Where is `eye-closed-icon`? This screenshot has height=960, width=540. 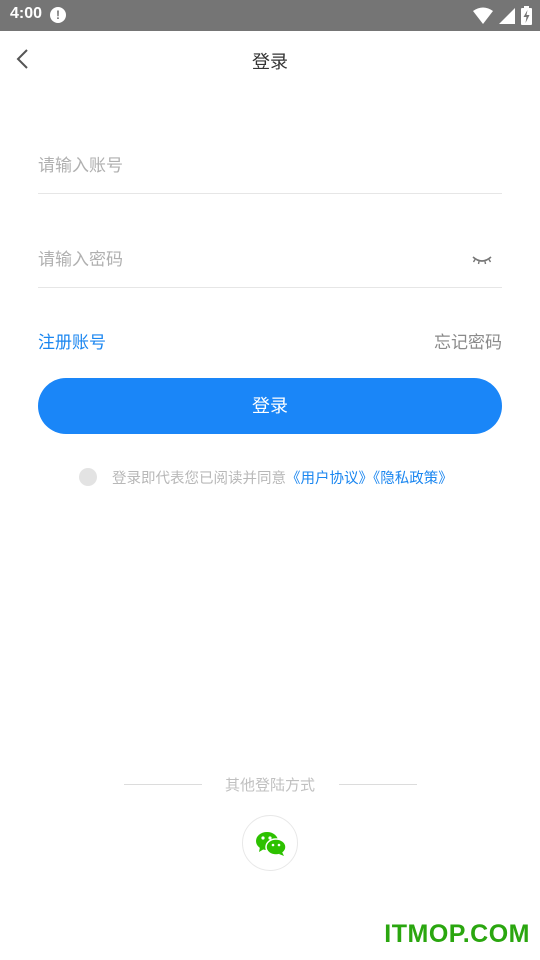 eye-closed-icon is located at coordinates (482, 260).